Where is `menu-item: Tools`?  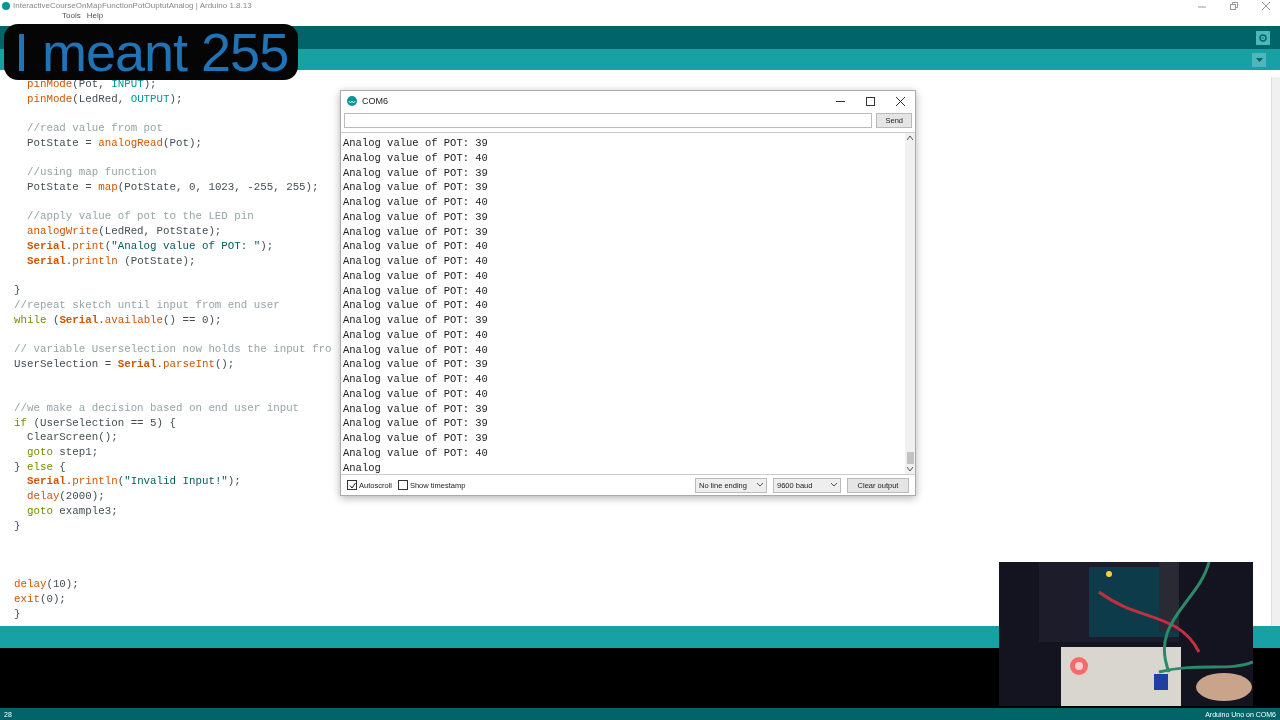 menu-item: Tools is located at coordinates (71, 15).